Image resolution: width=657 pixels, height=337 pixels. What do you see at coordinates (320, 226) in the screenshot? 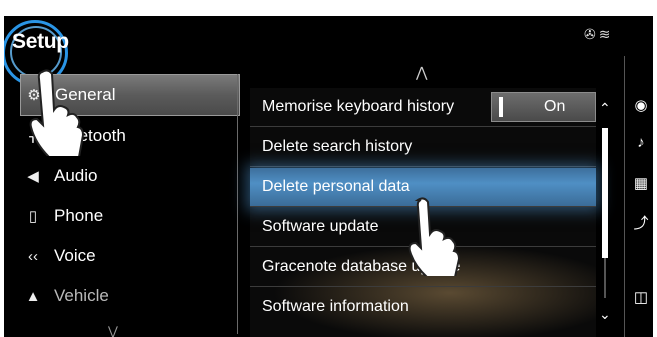
I see `list-item-label: Software update` at bounding box center [320, 226].